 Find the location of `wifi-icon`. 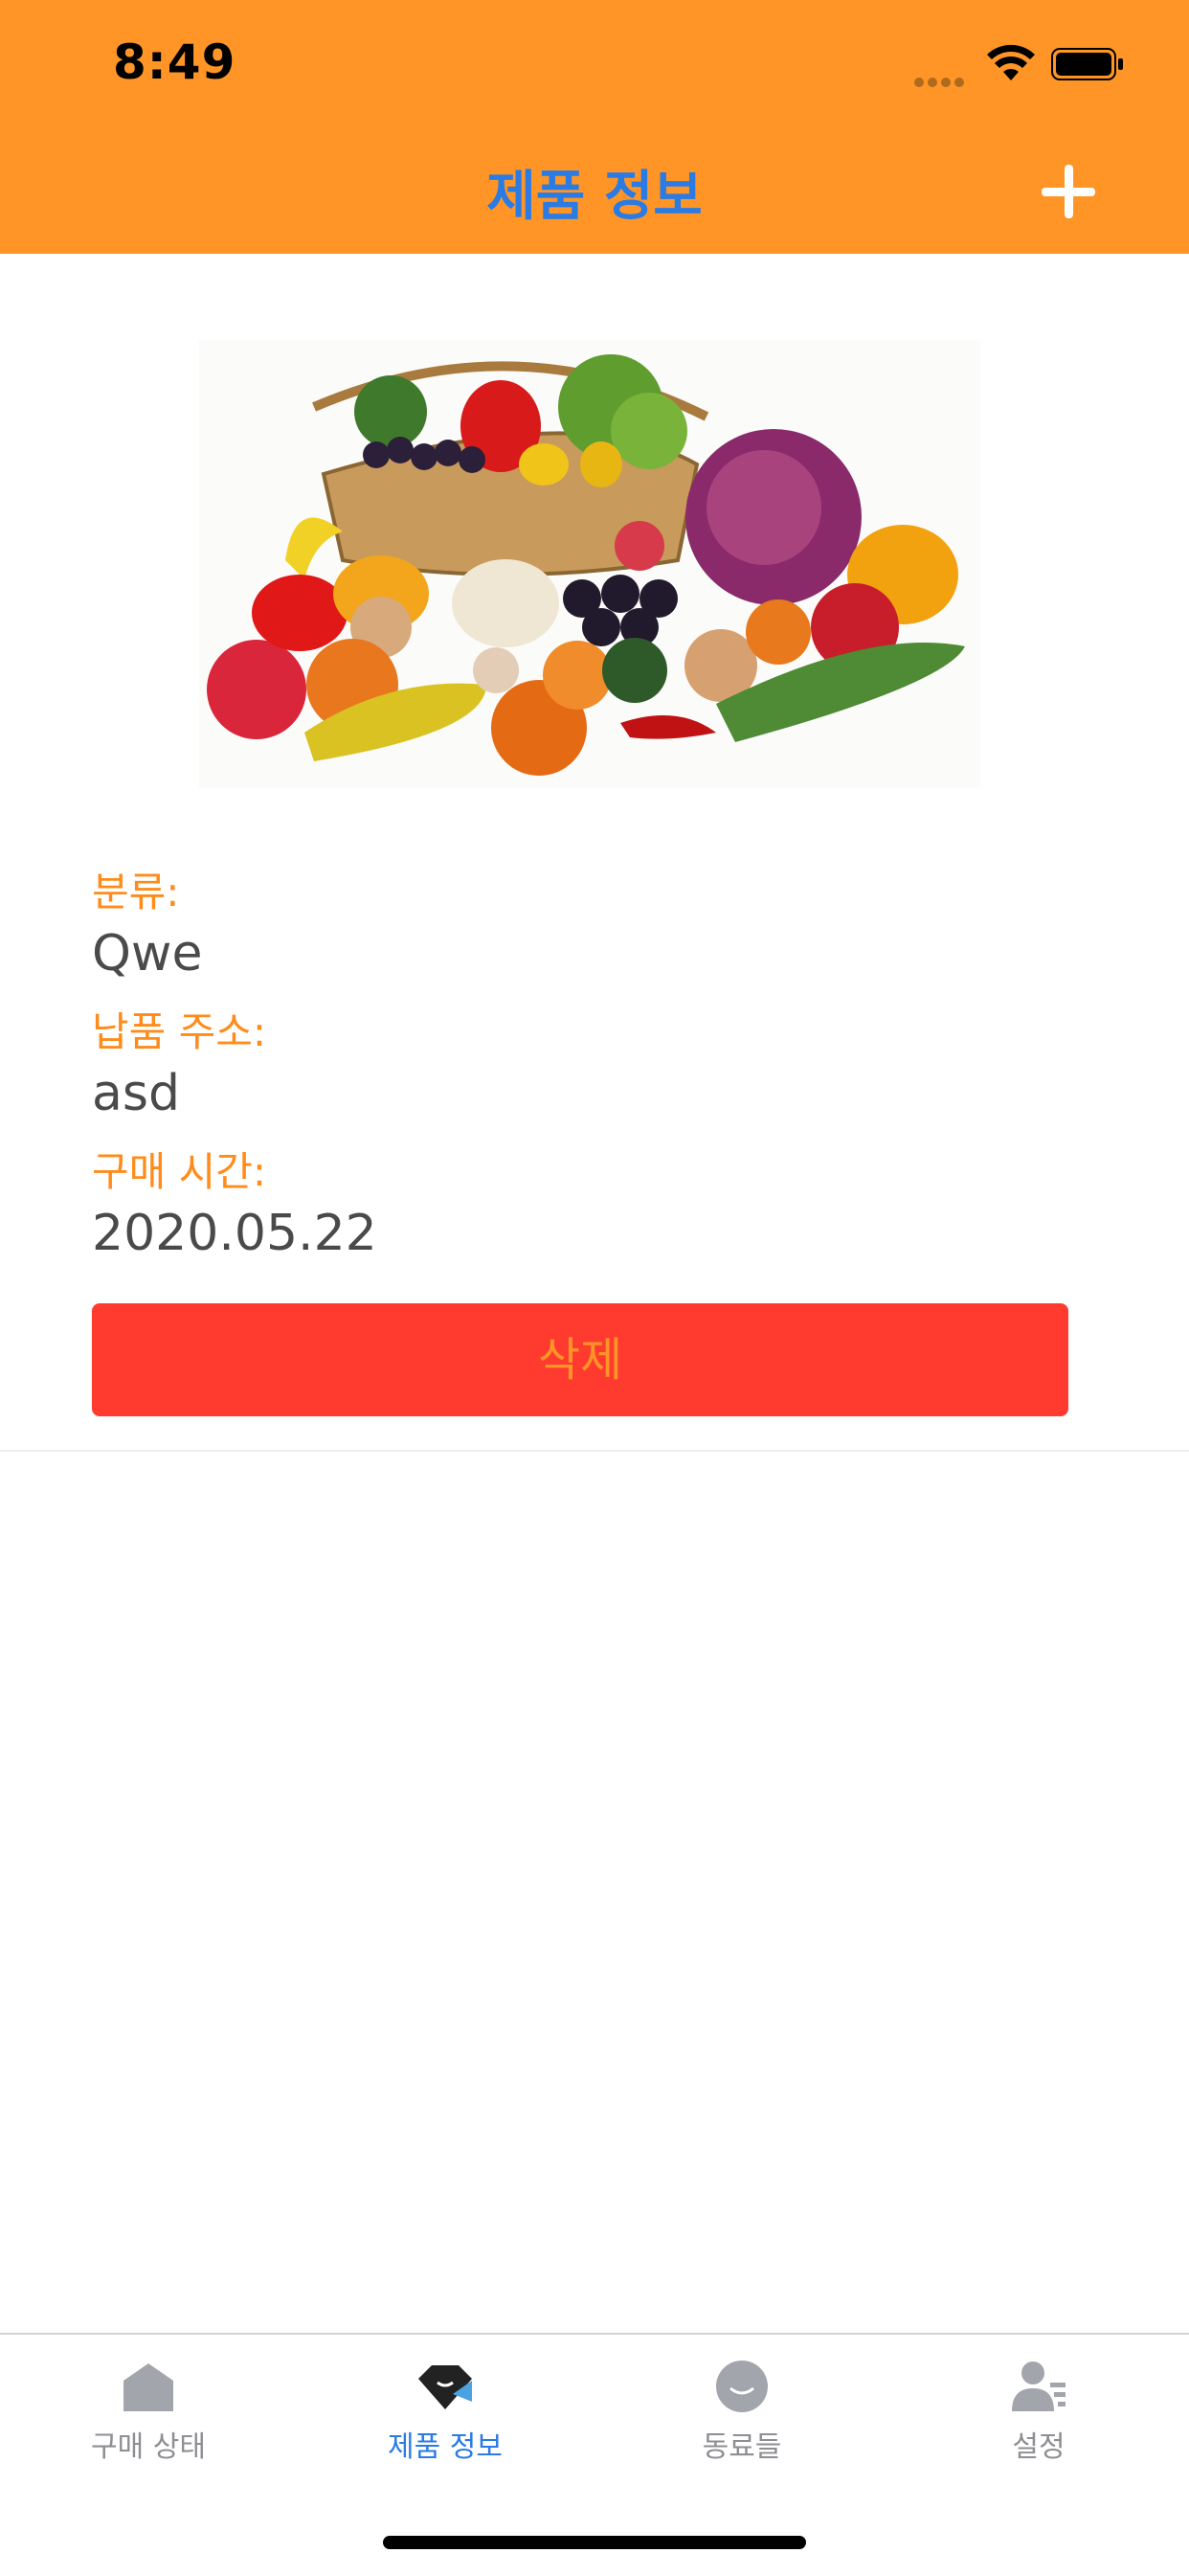

wifi-icon is located at coordinates (1011, 62).